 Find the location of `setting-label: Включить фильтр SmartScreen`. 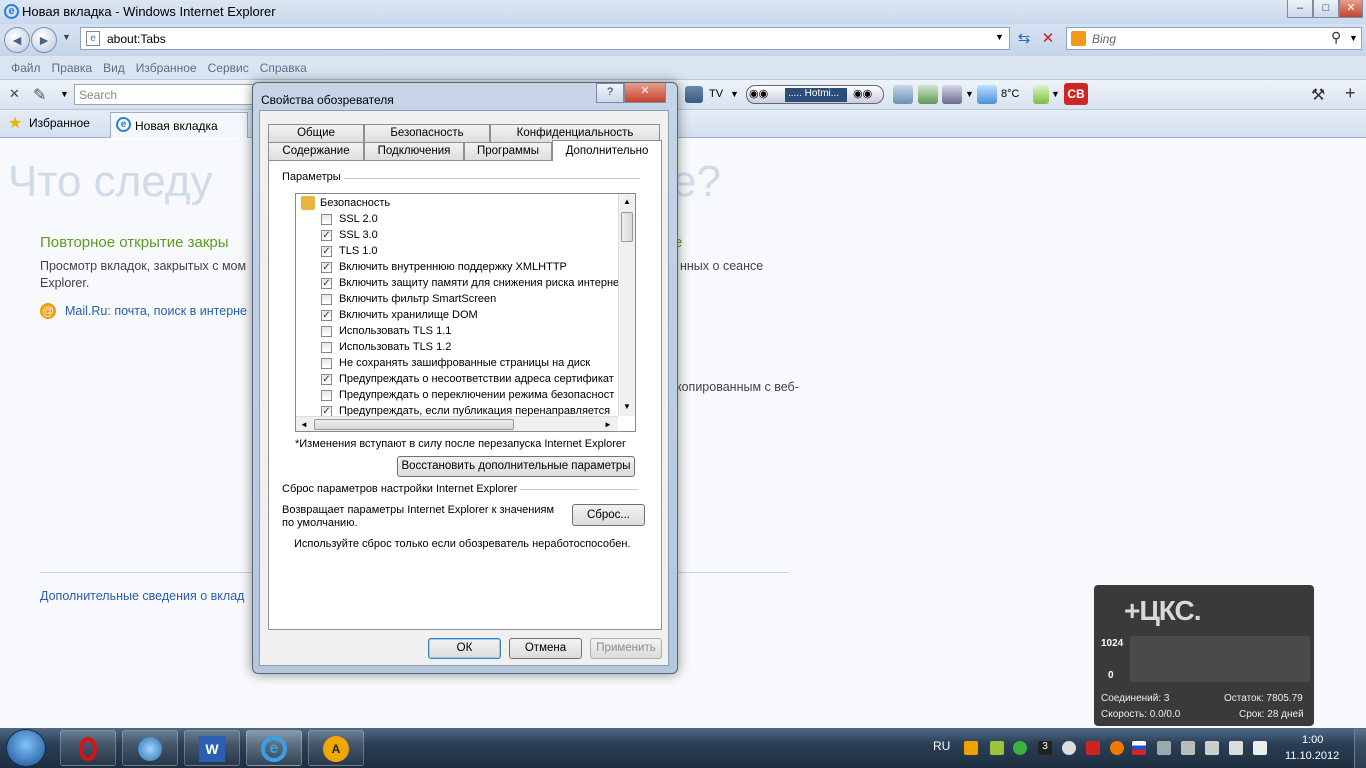

setting-label: Включить фильтр SmartScreen is located at coordinates (417, 299).